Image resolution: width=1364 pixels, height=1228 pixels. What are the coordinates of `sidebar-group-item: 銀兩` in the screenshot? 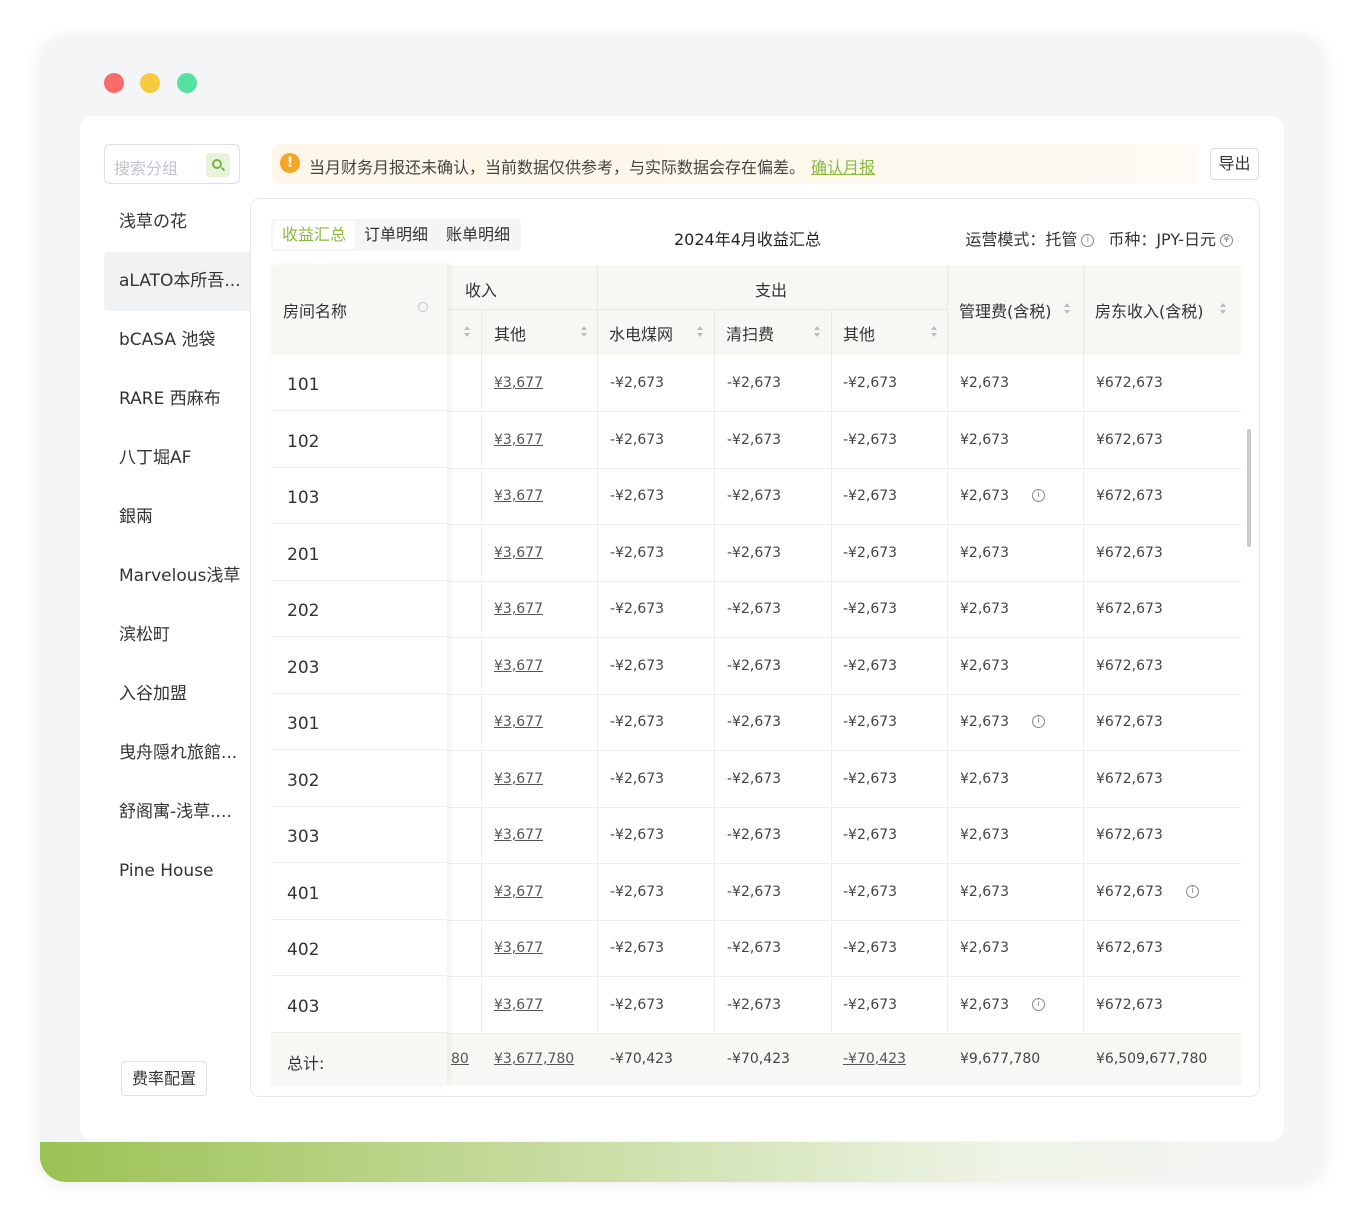 It's located at (177, 517).